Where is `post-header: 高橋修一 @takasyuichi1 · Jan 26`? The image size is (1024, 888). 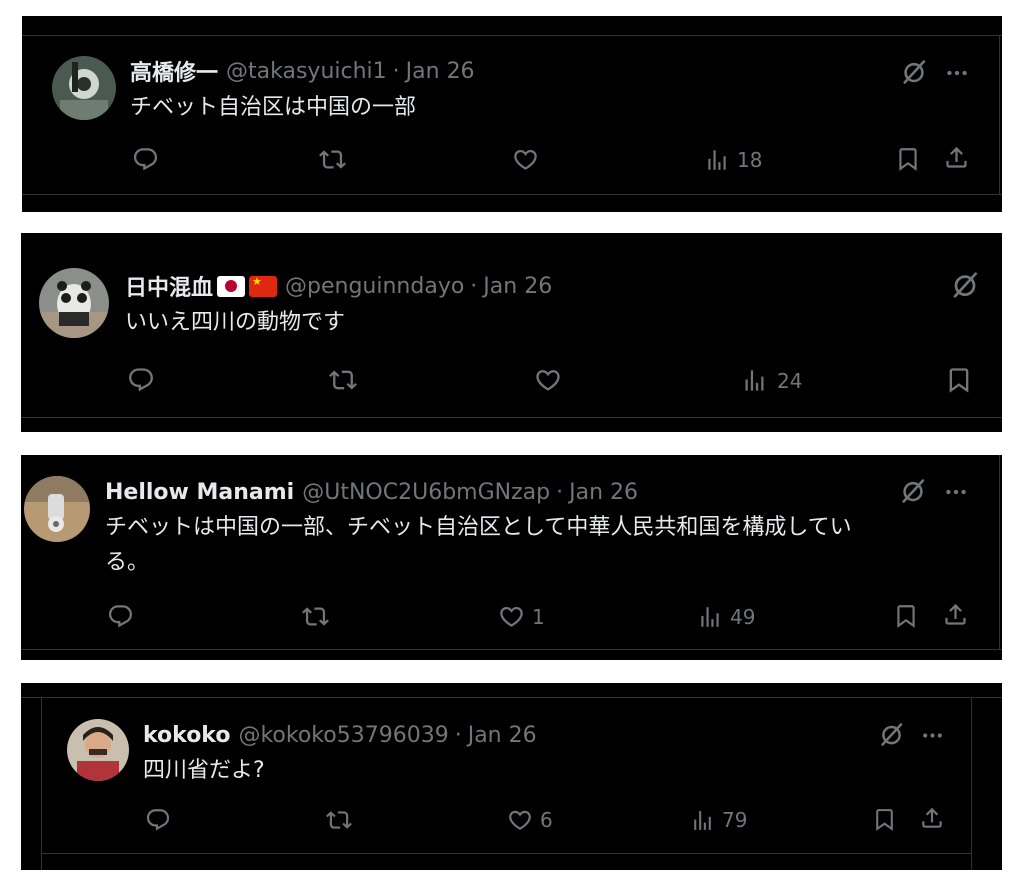 post-header: 高橋修一 @takasyuichi1 · Jan 26 is located at coordinates (302, 71).